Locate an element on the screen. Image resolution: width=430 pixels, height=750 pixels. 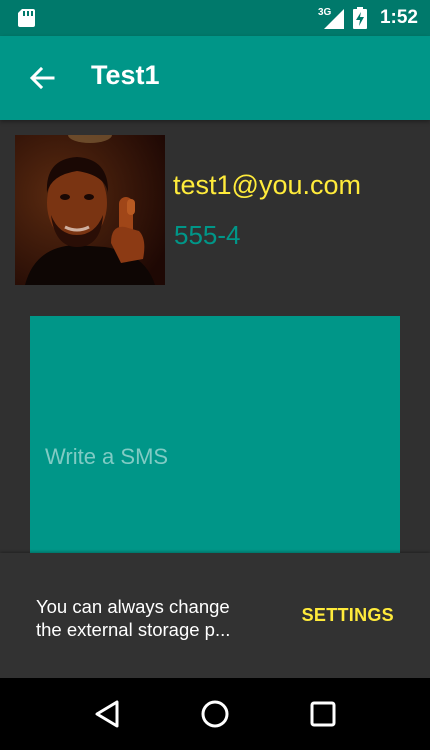
signal-icon: 3G is located at coordinates (331, 18).